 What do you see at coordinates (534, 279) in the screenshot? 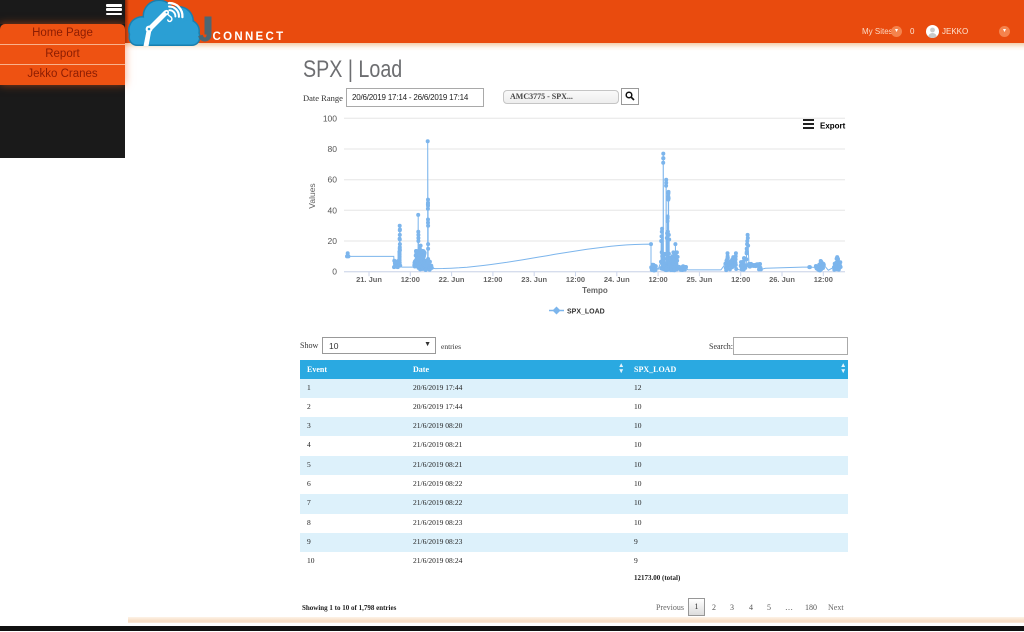
I see `svg-text: 23. Jun` at bounding box center [534, 279].